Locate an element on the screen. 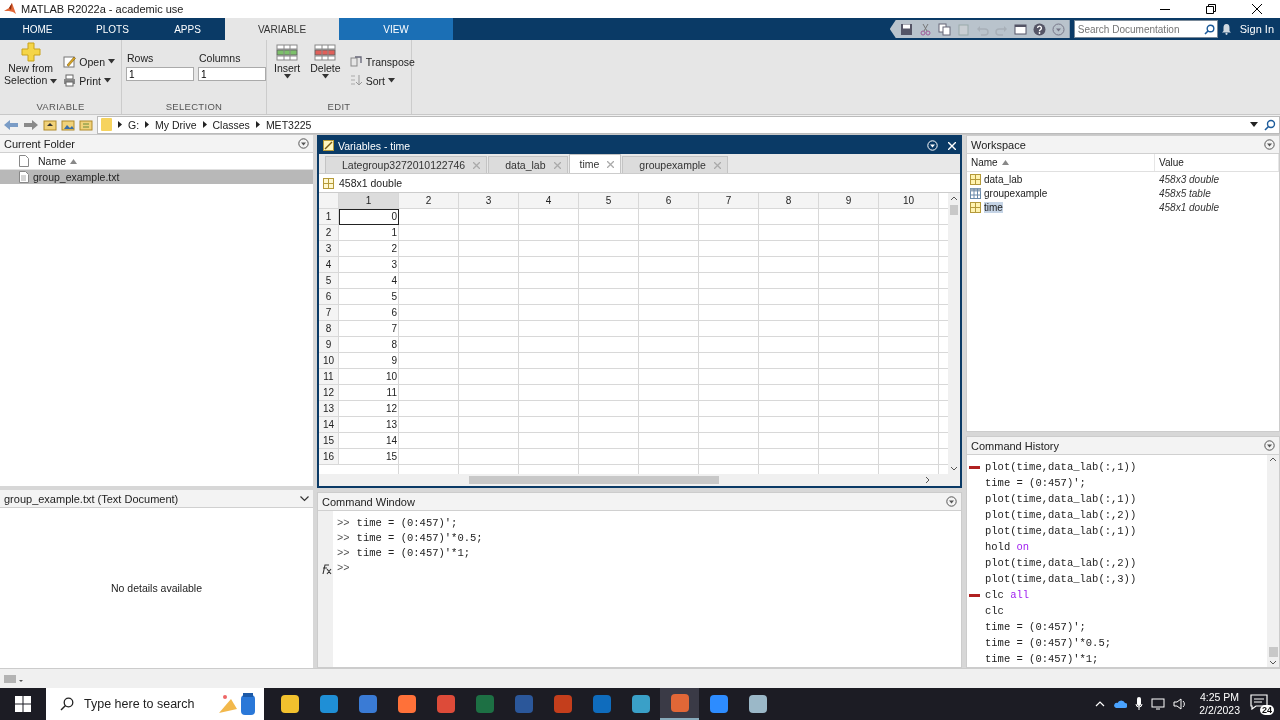 This screenshot has width=1280, height=720. taskbar-app-icon is located at coordinates (679, 704).